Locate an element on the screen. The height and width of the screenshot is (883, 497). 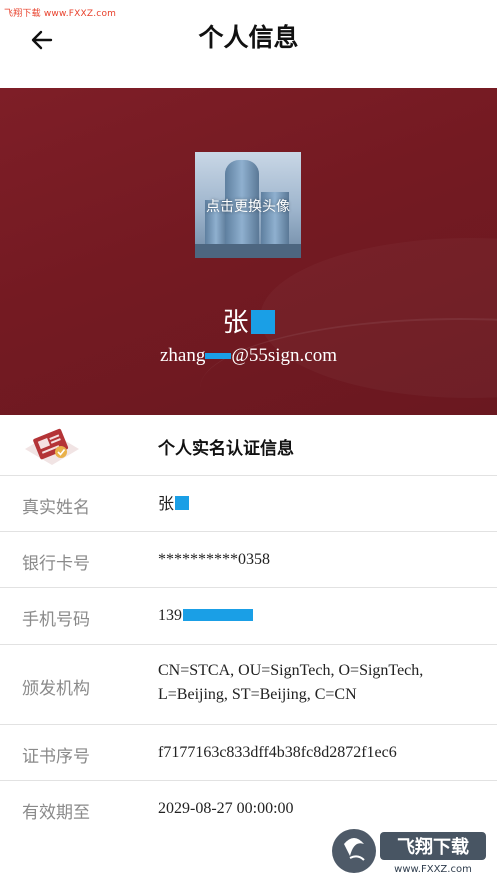
user-email: zhang @55sign.com is located at coordinates (248, 356).